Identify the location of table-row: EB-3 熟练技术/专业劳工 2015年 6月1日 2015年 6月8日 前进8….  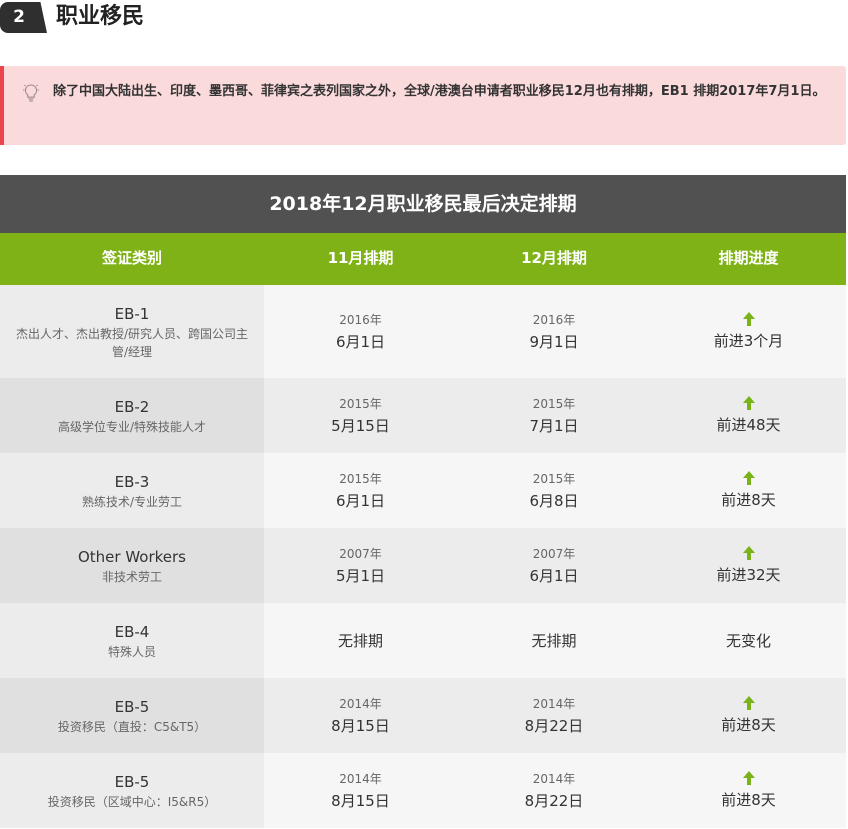
(423, 490).